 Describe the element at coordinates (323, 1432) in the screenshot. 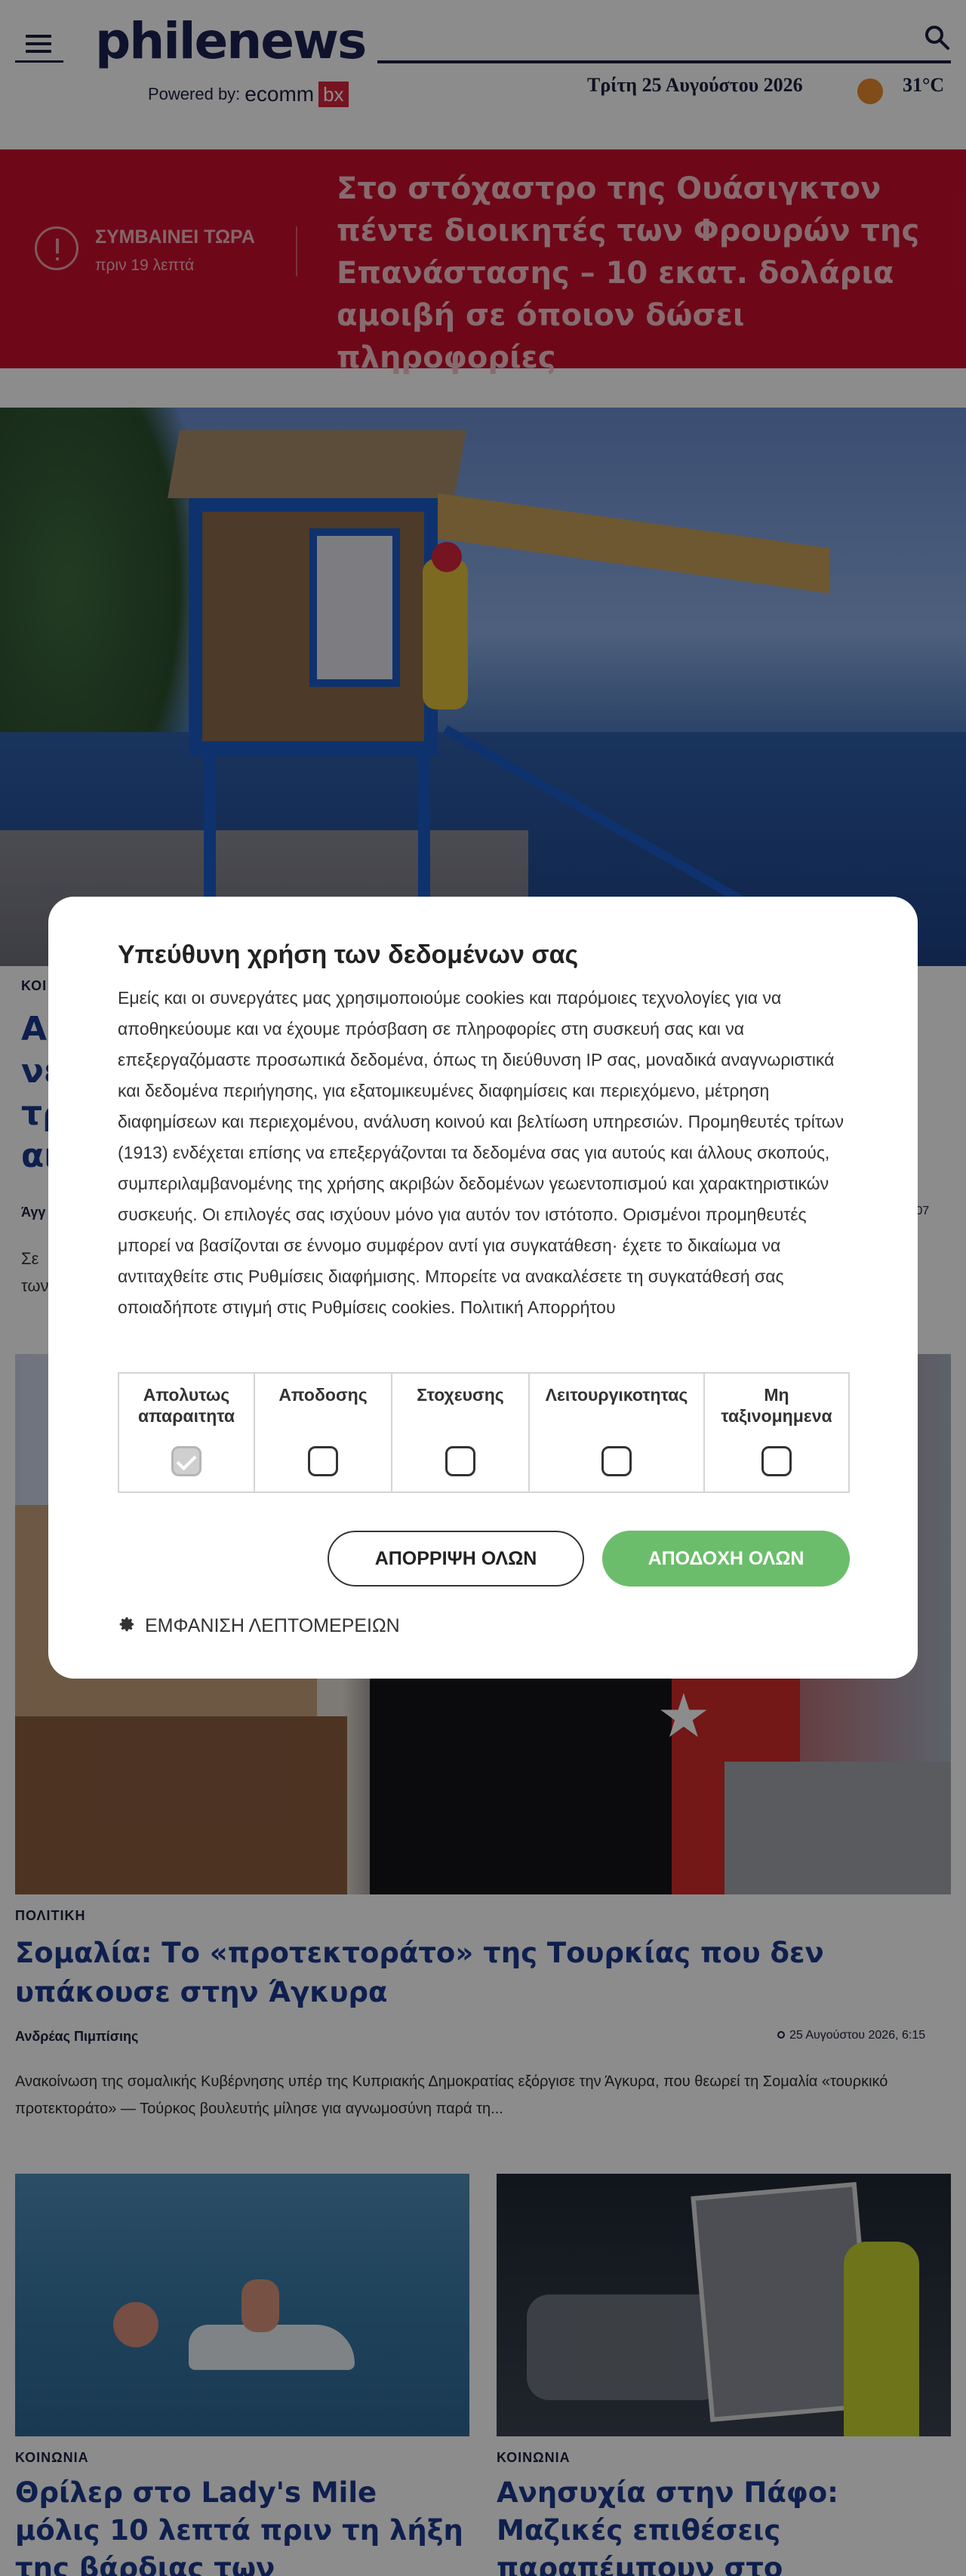

I see `category-performance: Αποδοσης` at that location.